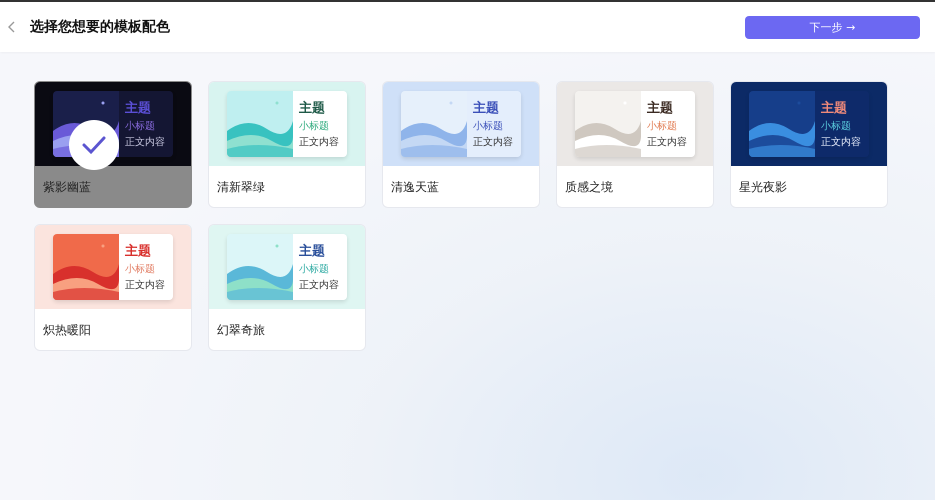 This screenshot has height=500, width=935. Describe the element at coordinates (763, 187) in the screenshot. I see `theme-name: 星光夜影` at that location.